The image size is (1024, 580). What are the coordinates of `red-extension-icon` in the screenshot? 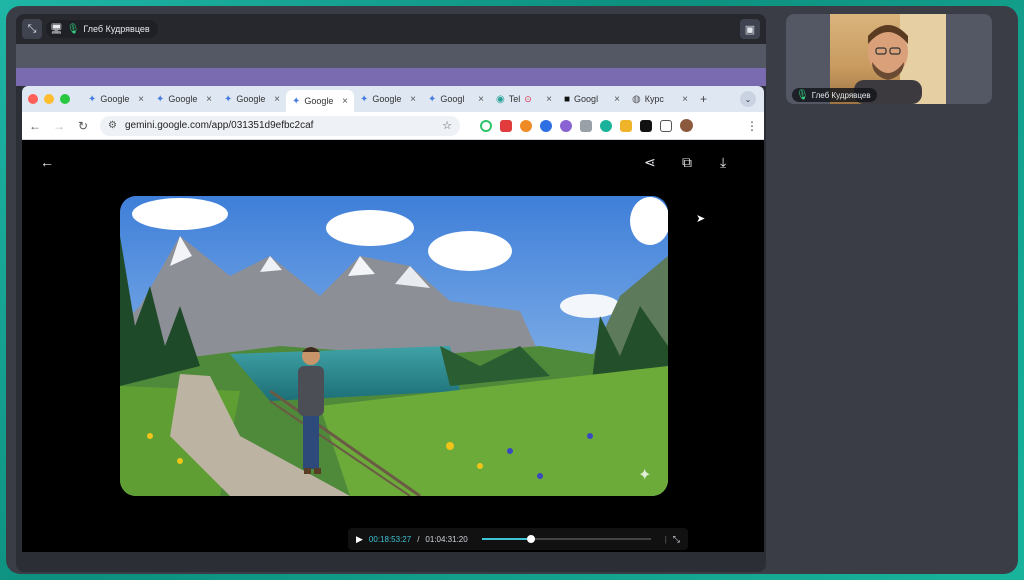 It's located at (506, 125).